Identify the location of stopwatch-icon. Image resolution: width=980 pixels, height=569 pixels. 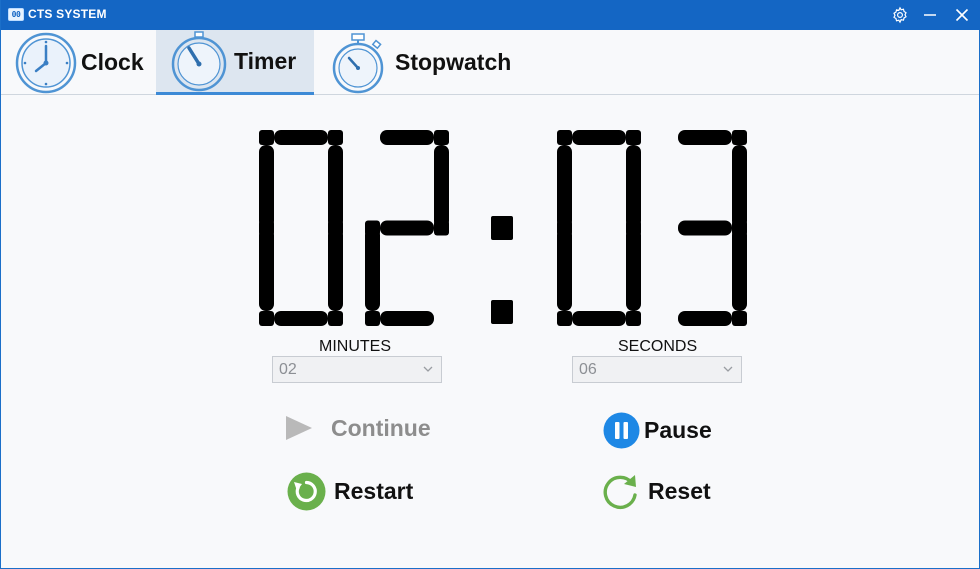
(360, 63).